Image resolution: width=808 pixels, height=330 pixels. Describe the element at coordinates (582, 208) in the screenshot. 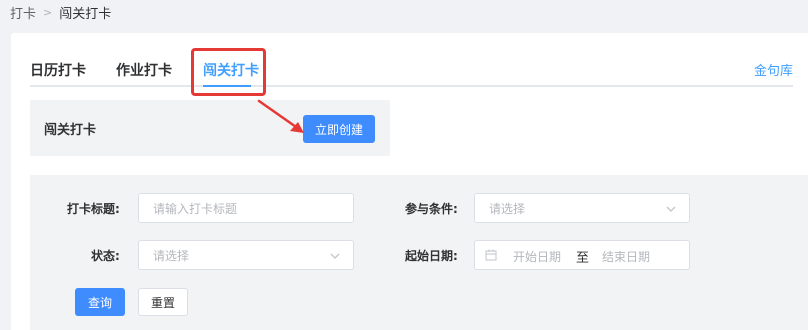

I see `condition-select: 请选择` at that location.